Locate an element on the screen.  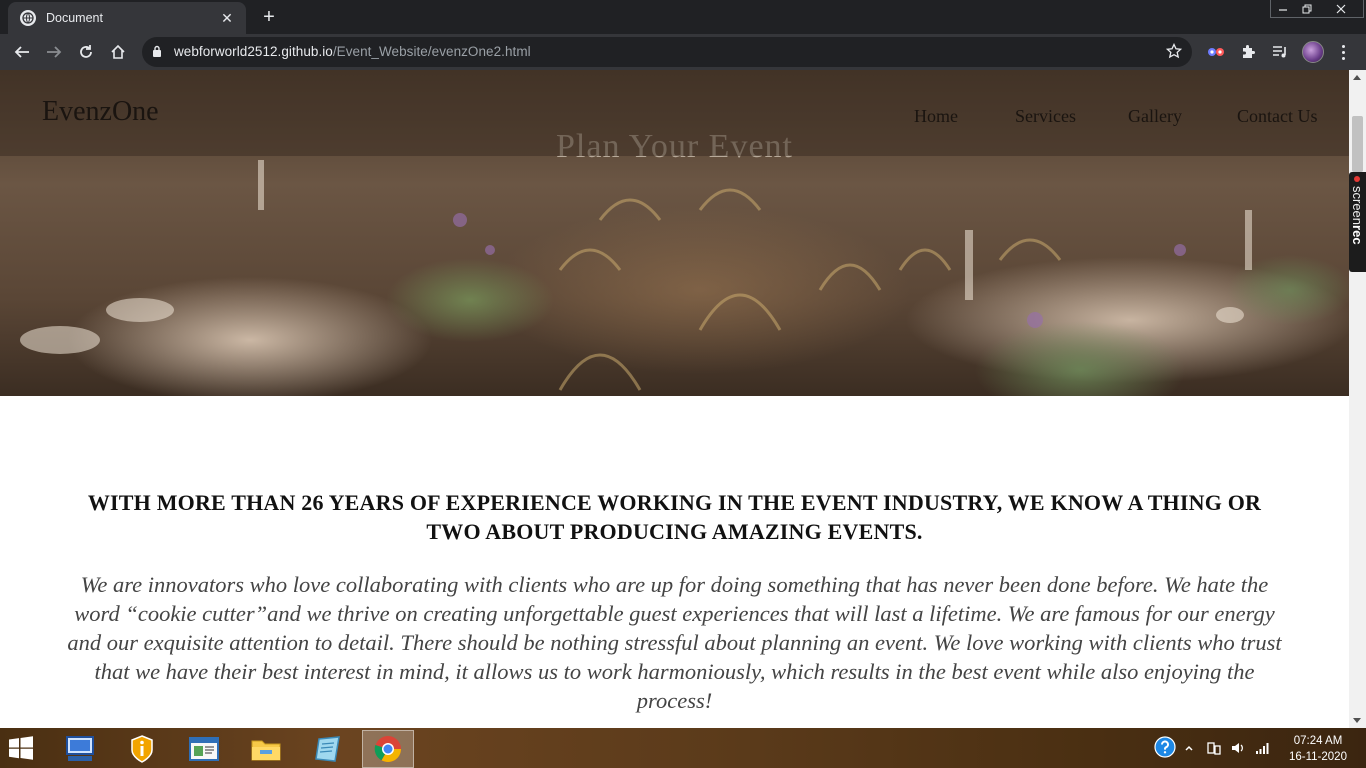
screenrec-label-light: screen is located at coordinates (1357, 206).